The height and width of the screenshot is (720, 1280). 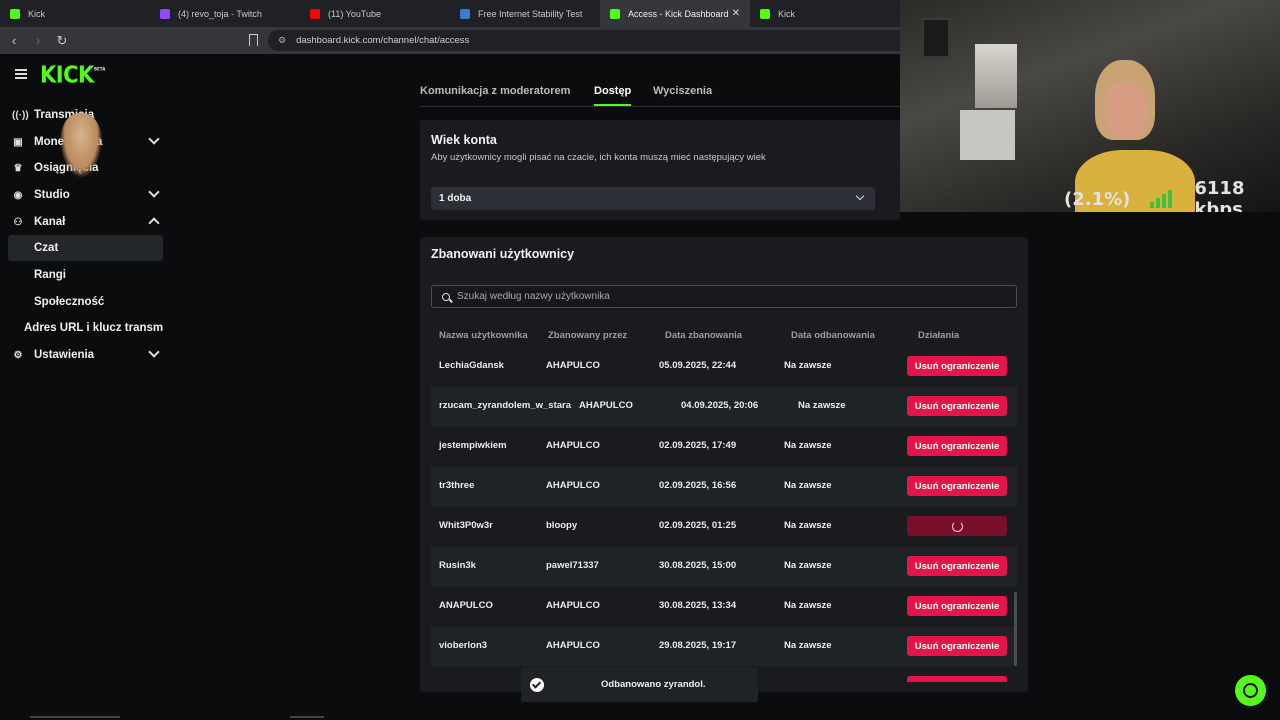 What do you see at coordinates (464, 140) in the screenshot?
I see `account-age-title: Wiek konta` at bounding box center [464, 140].